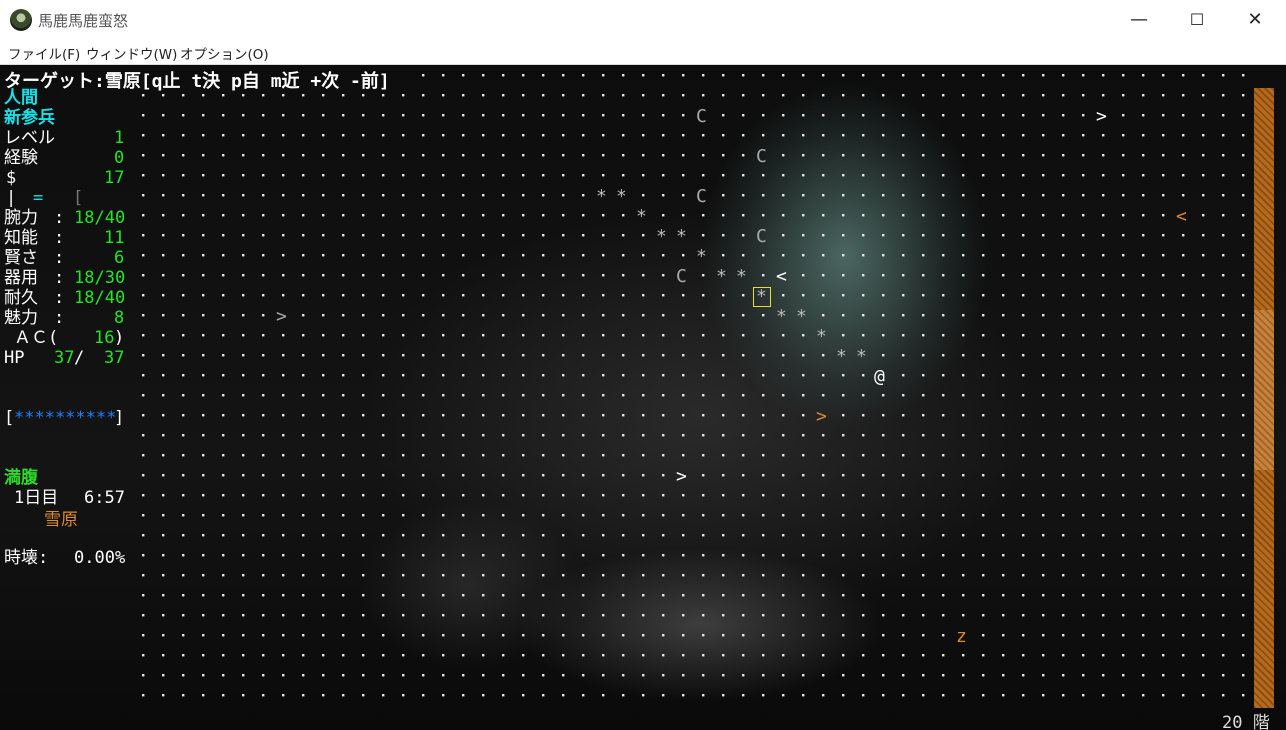 The image size is (1286, 730). Describe the element at coordinates (1139, 20) in the screenshot. I see `minimize-button: —` at that location.